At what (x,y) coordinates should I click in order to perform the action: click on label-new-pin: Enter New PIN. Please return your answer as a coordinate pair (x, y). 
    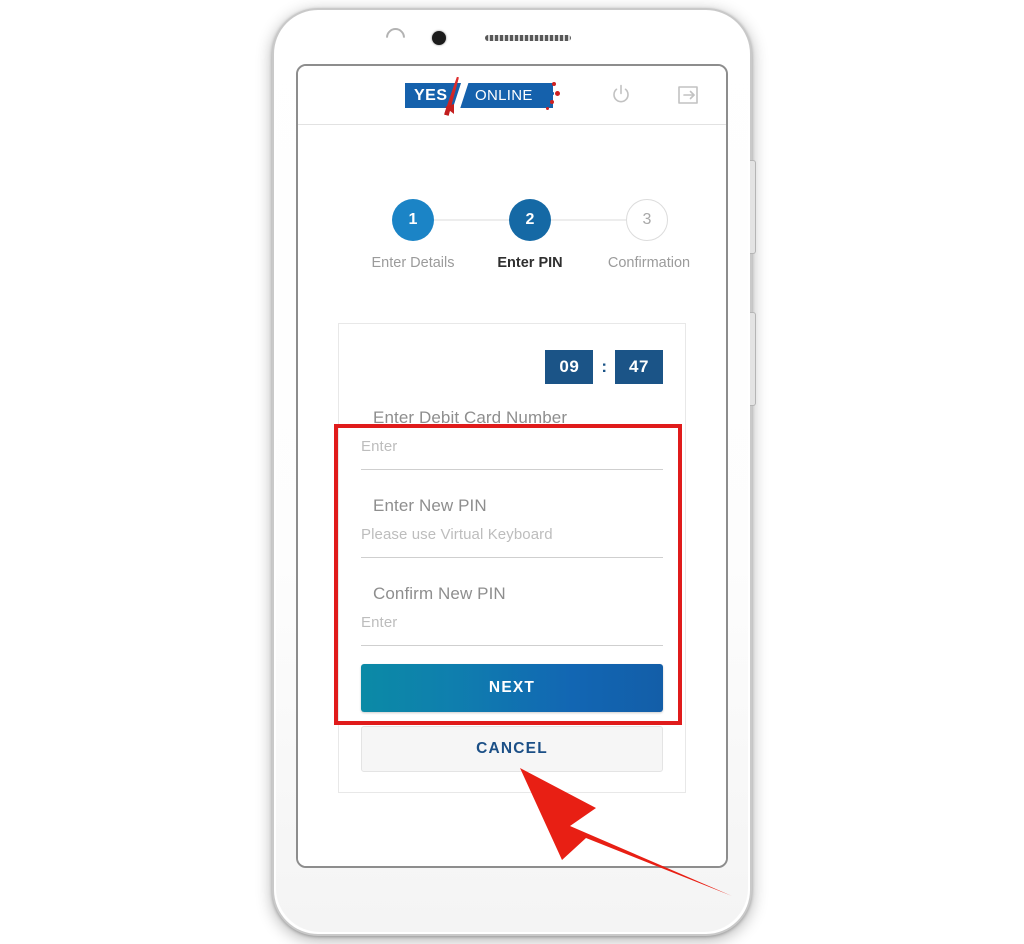
    Looking at the image, I should click on (430, 505).